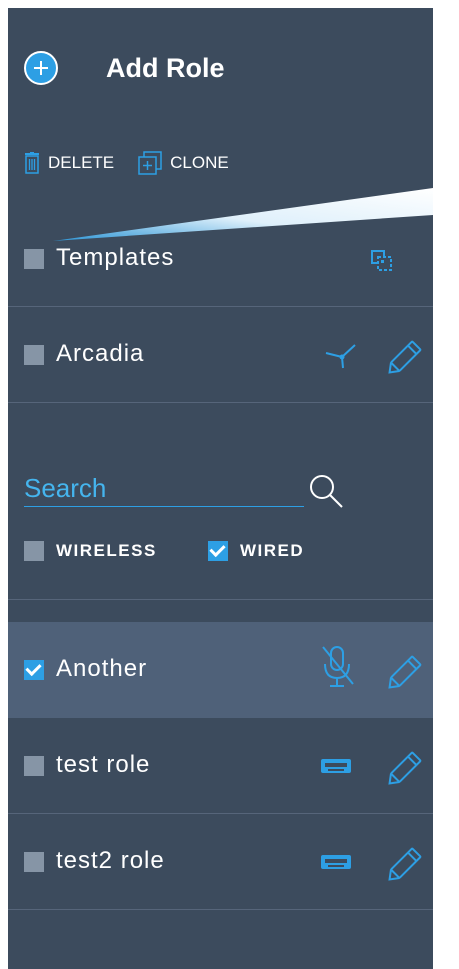  I want to click on list-item-templates: Templates, so click(220, 259).